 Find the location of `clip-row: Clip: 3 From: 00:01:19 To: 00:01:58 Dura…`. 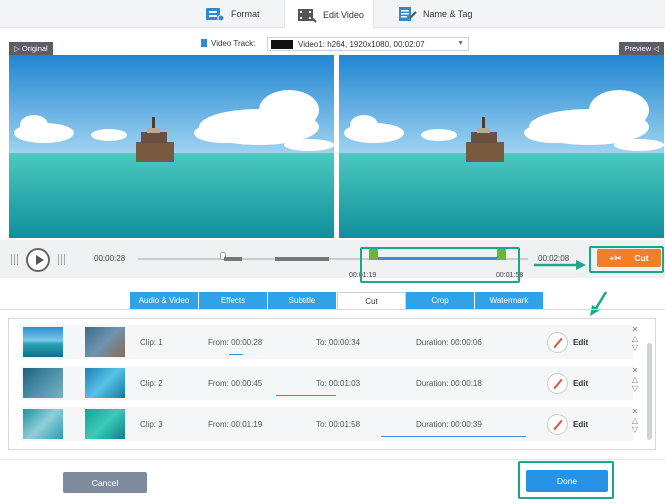

clip-row: Clip: 3 From: 00:01:19 To: 00:01:58 Dura… is located at coordinates (327, 424).